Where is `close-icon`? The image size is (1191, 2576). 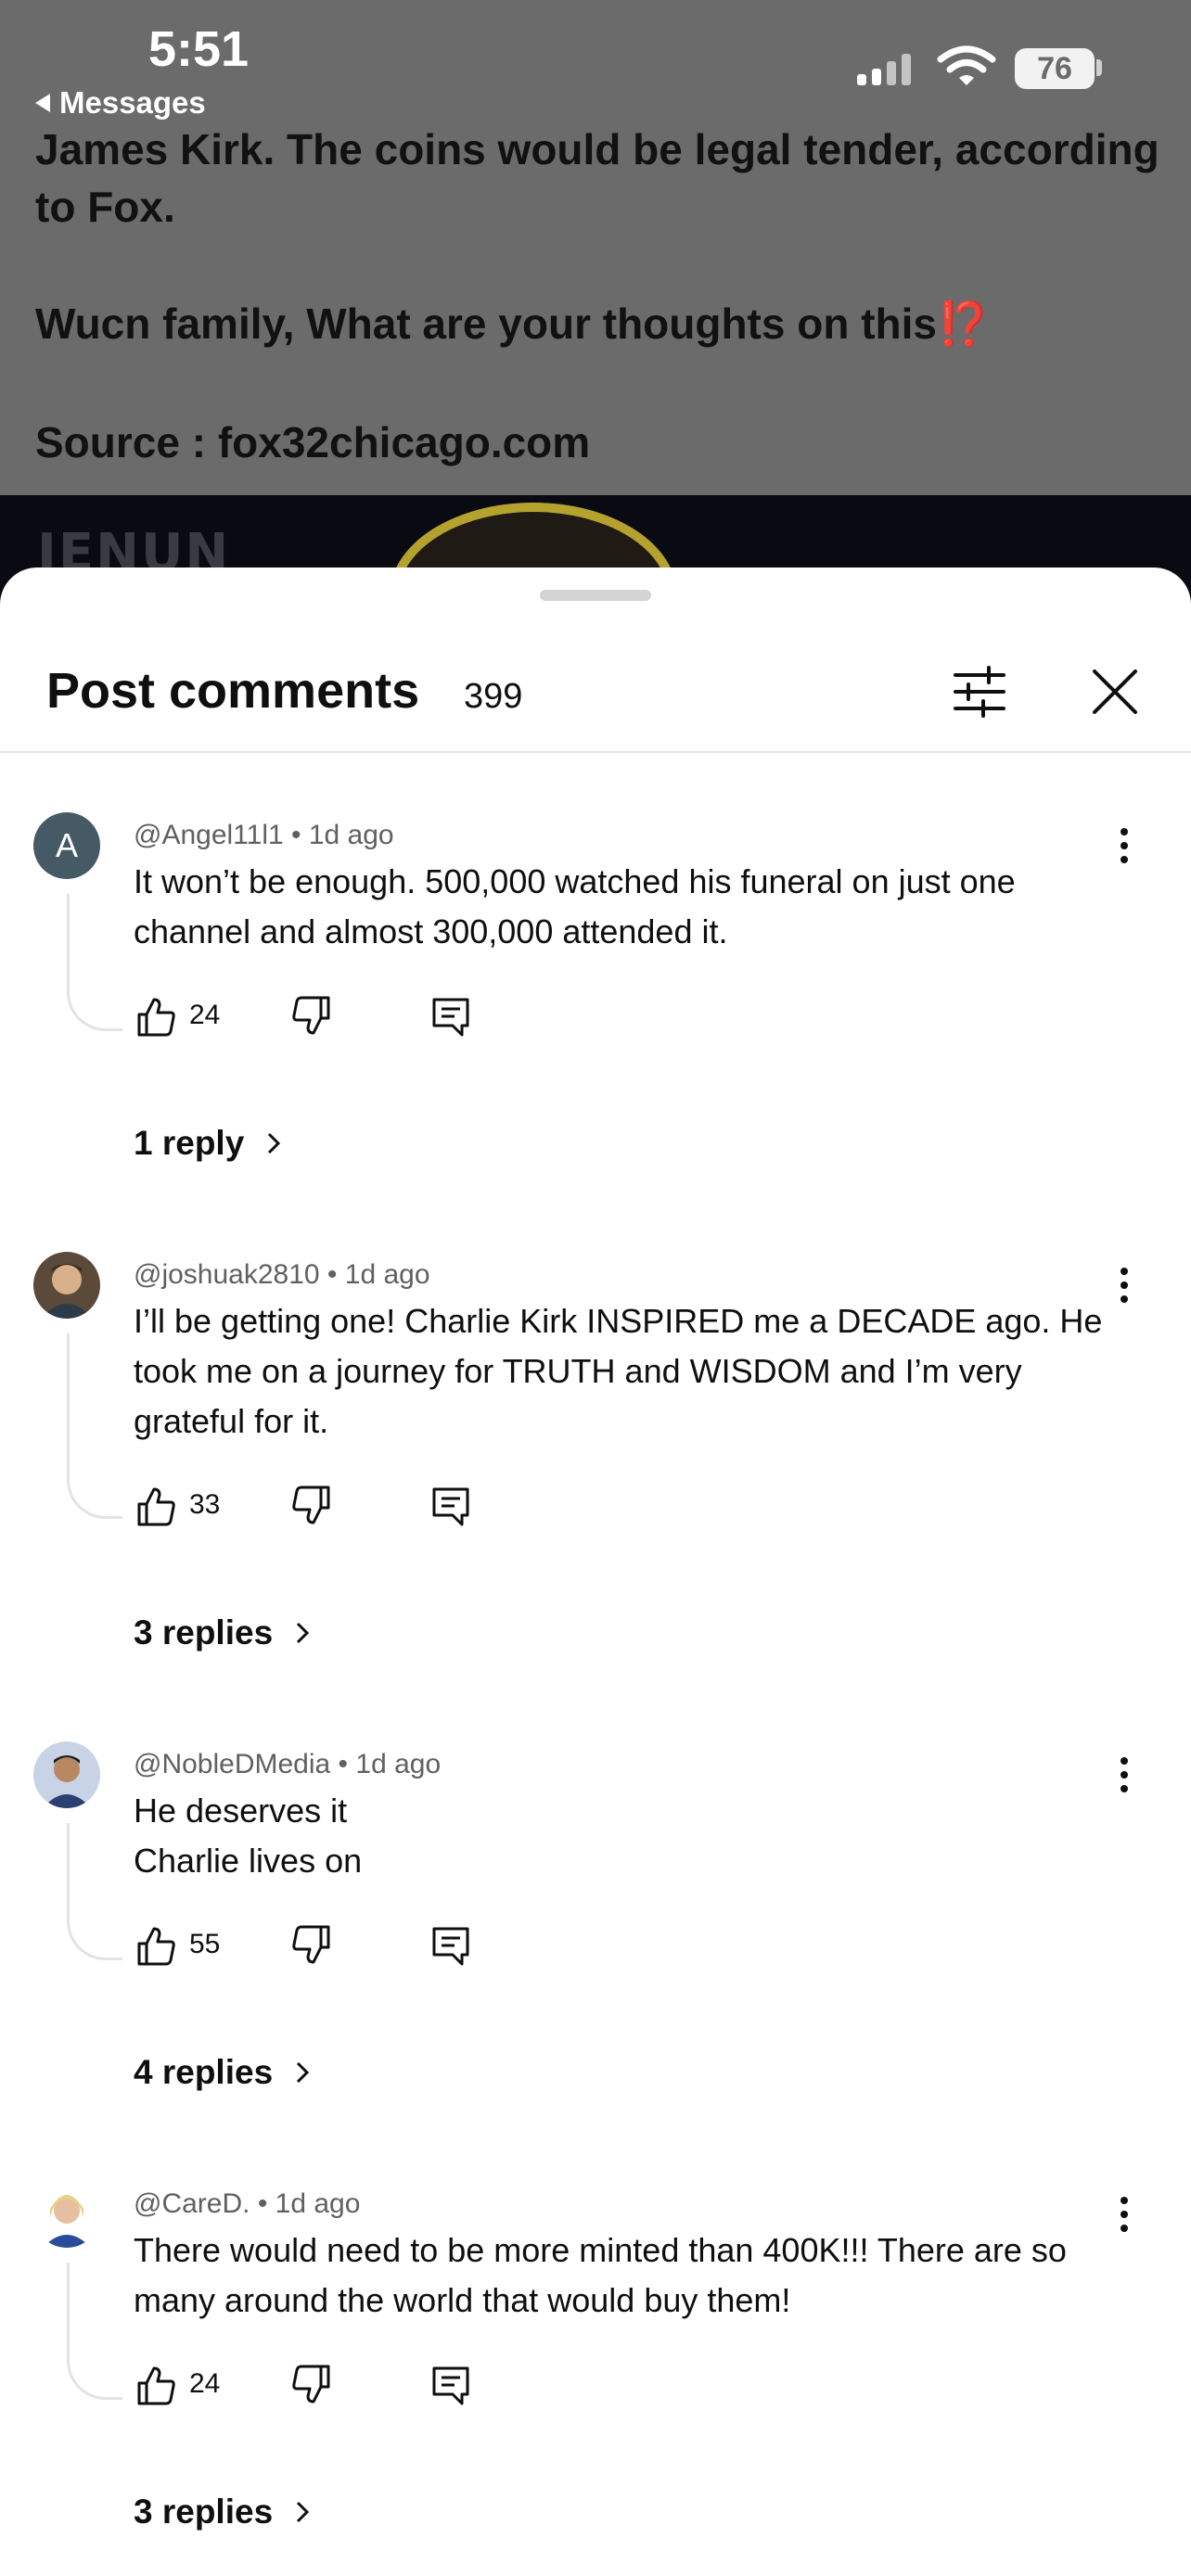 close-icon is located at coordinates (1115, 692).